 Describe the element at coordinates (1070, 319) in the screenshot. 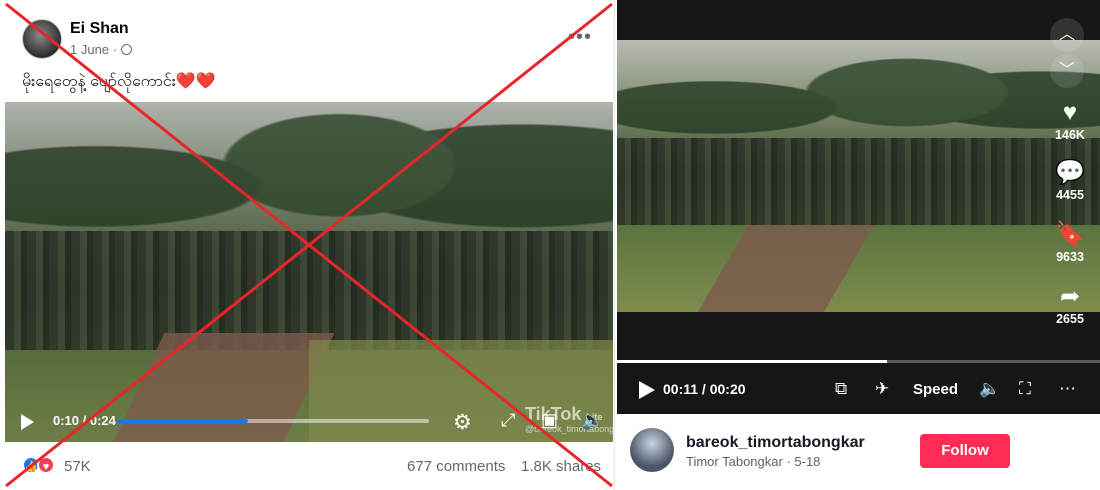

I see `shares-count: 2655` at that location.